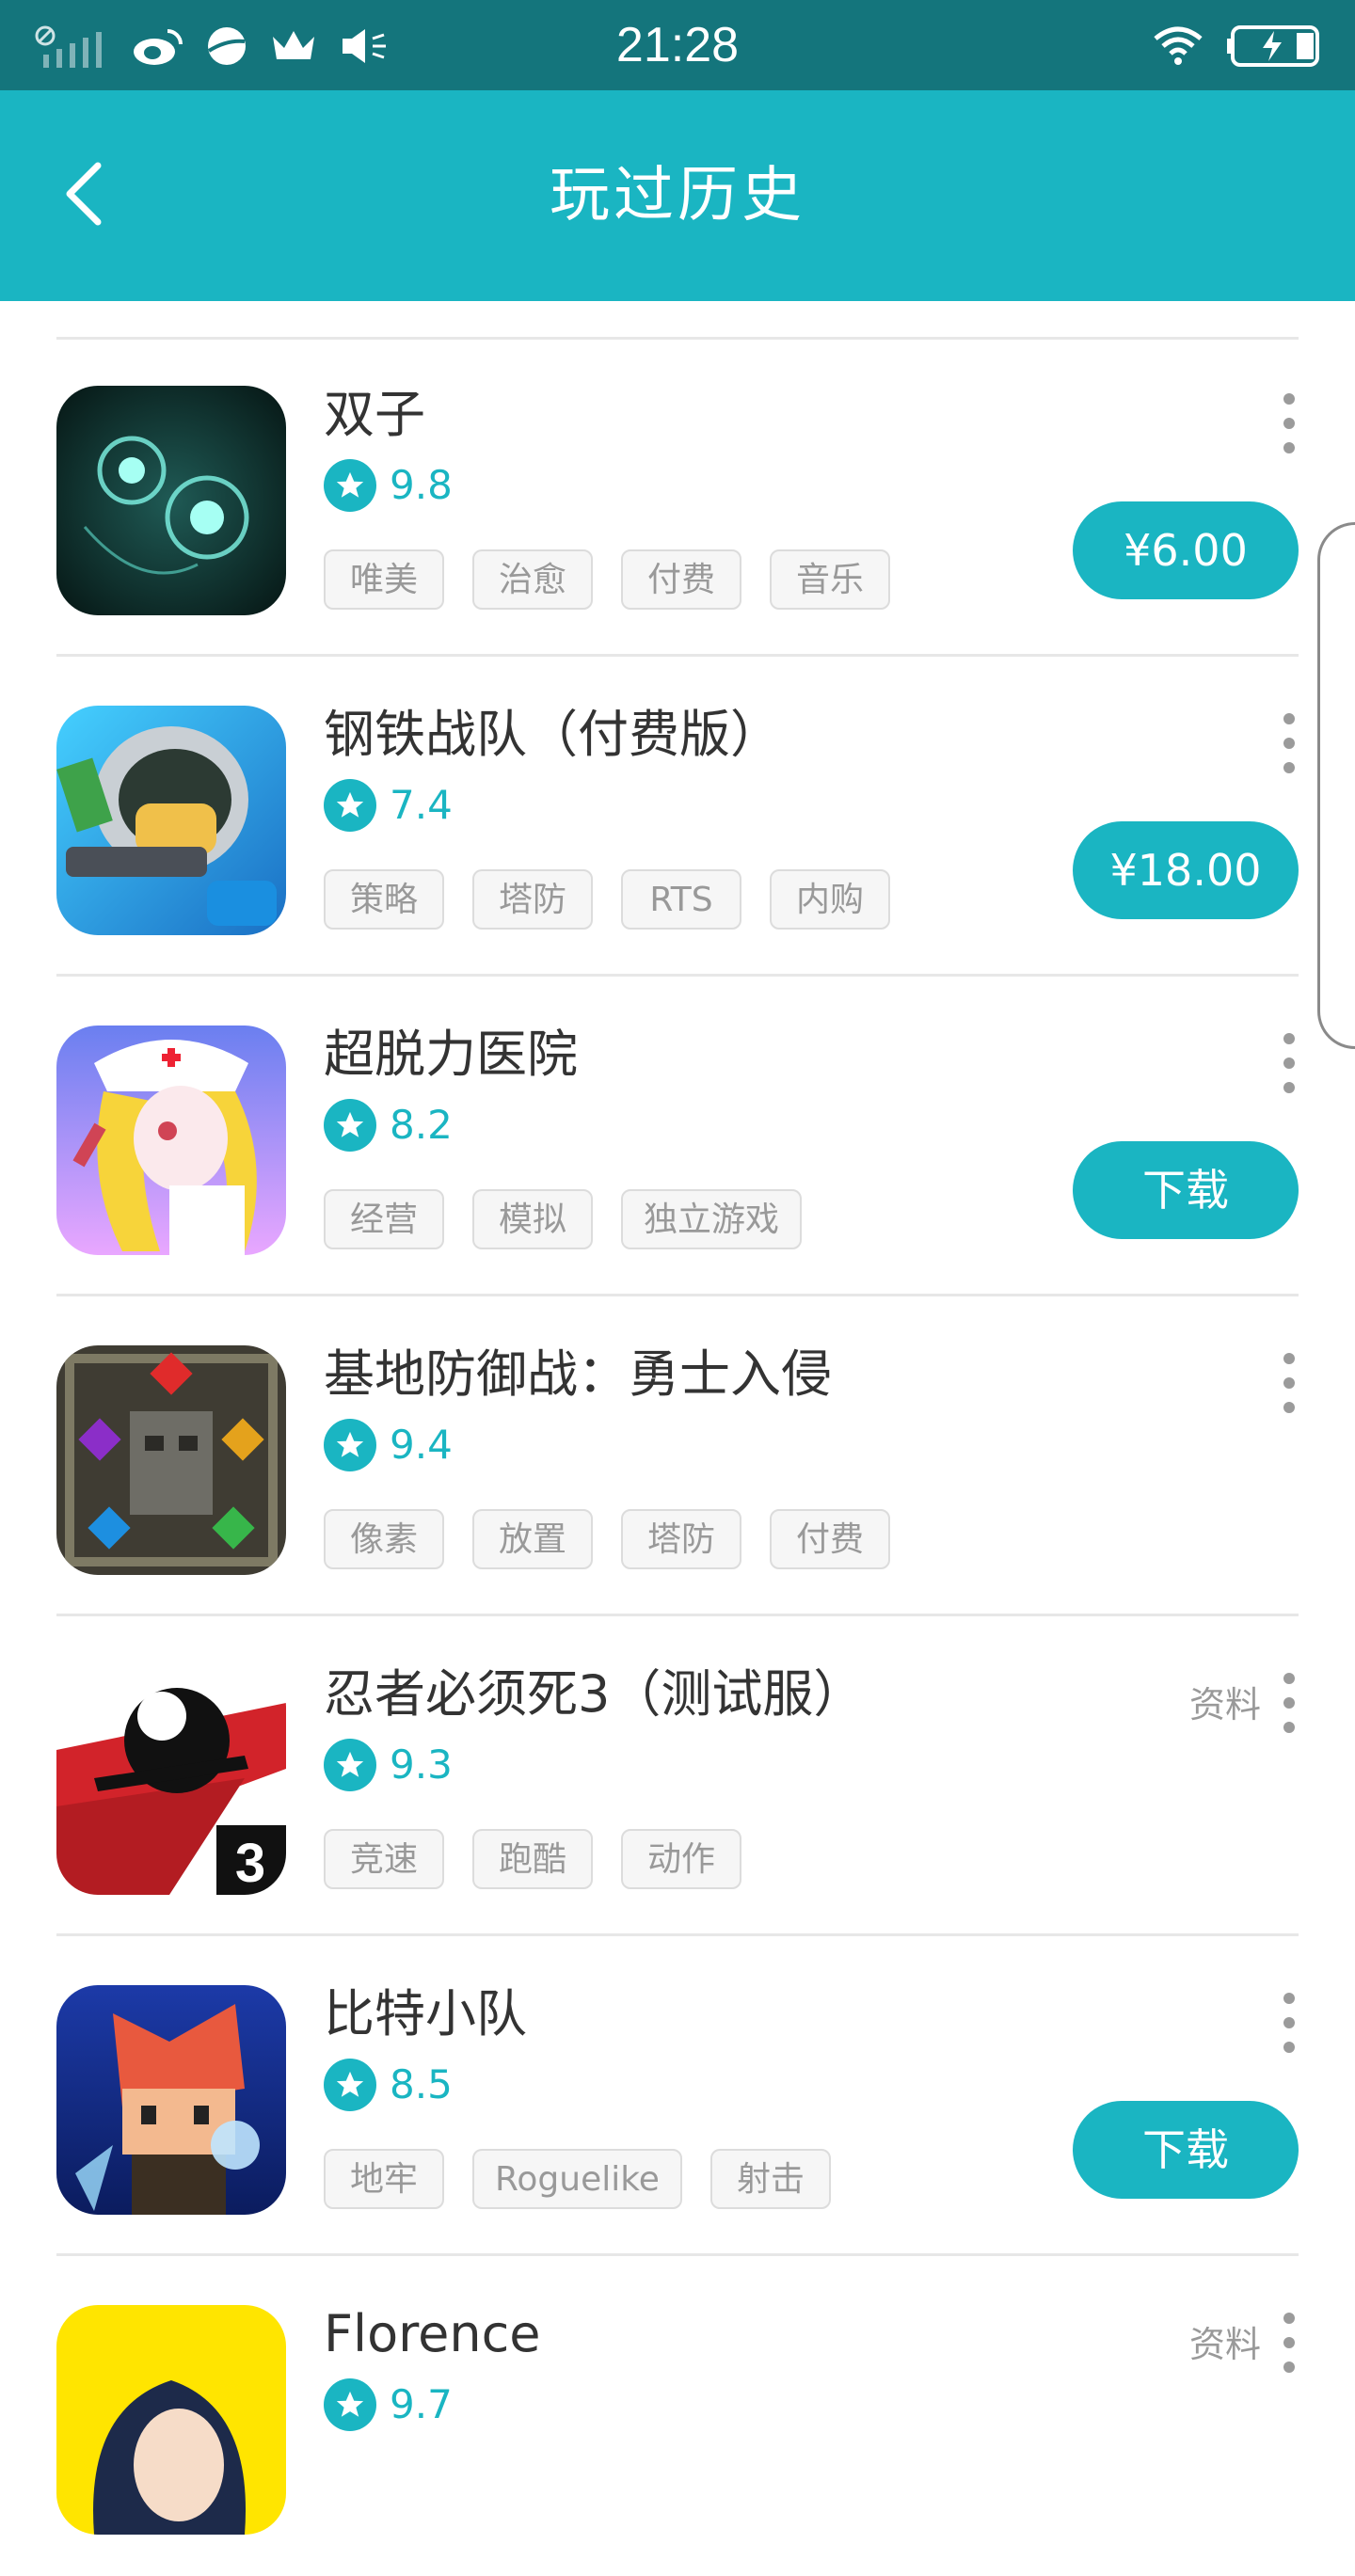  What do you see at coordinates (388, 485) in the screenshot?
I see `game-rating: 9.8` at bounding box center [388, 485].